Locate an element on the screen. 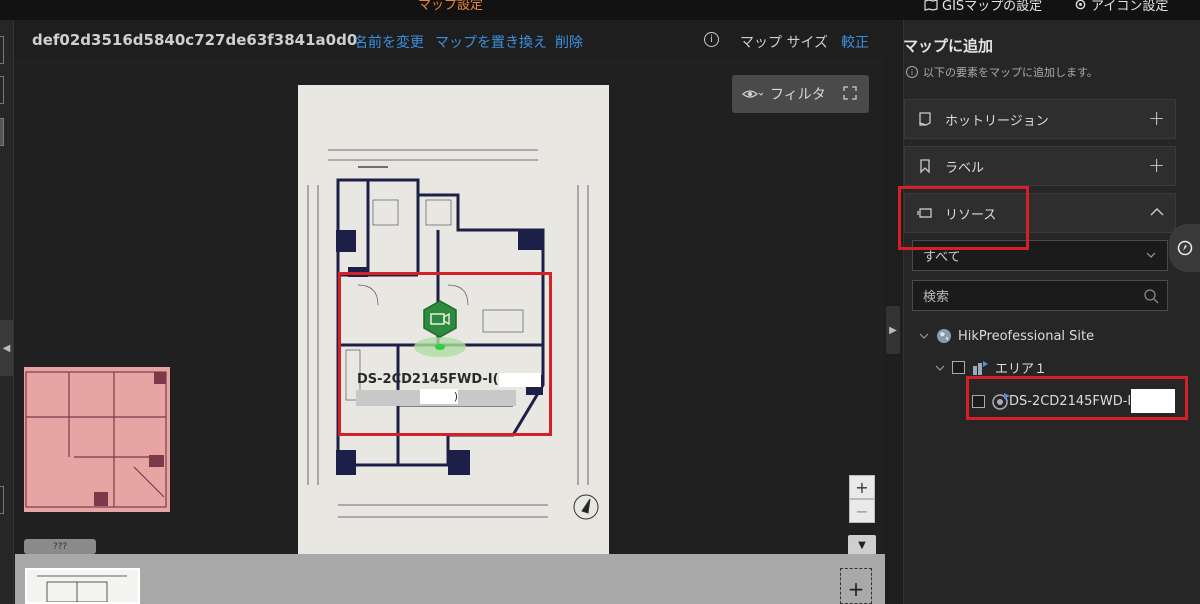  collapse-right-panel-icon: ▶ is located at coordinates (893, 330).